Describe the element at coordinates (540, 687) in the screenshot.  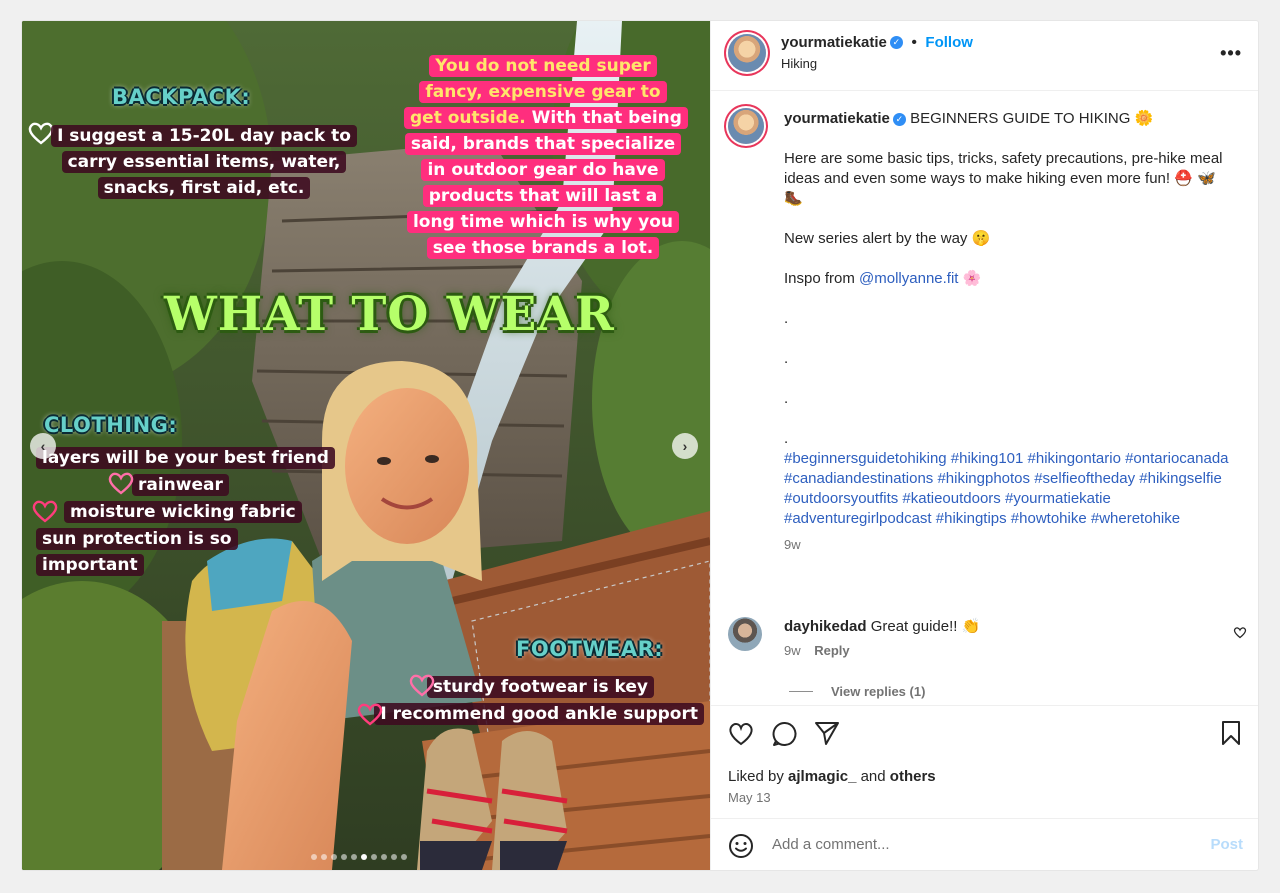
I see `footwear-item: sturdy footwear is key` at that location.